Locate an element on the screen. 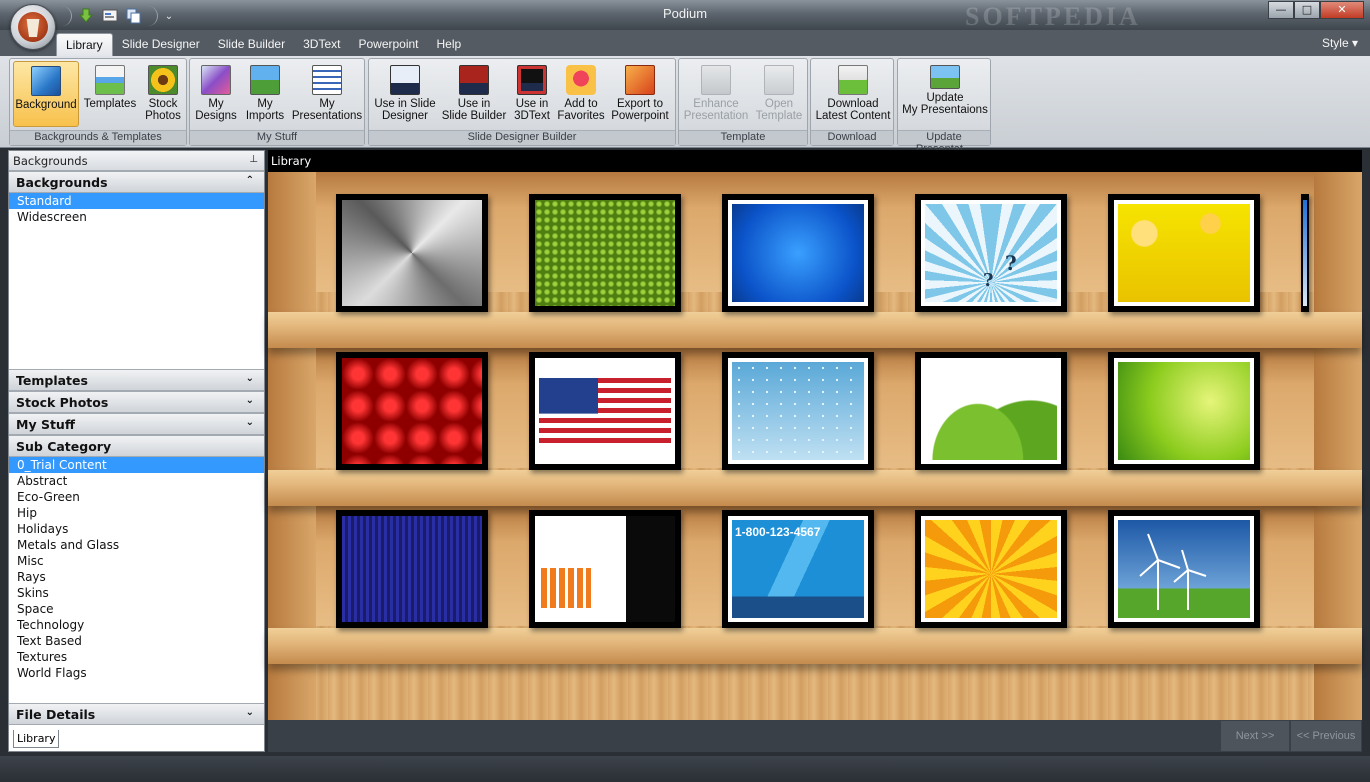  list-item: Hip is located at coordinates (136, 513).